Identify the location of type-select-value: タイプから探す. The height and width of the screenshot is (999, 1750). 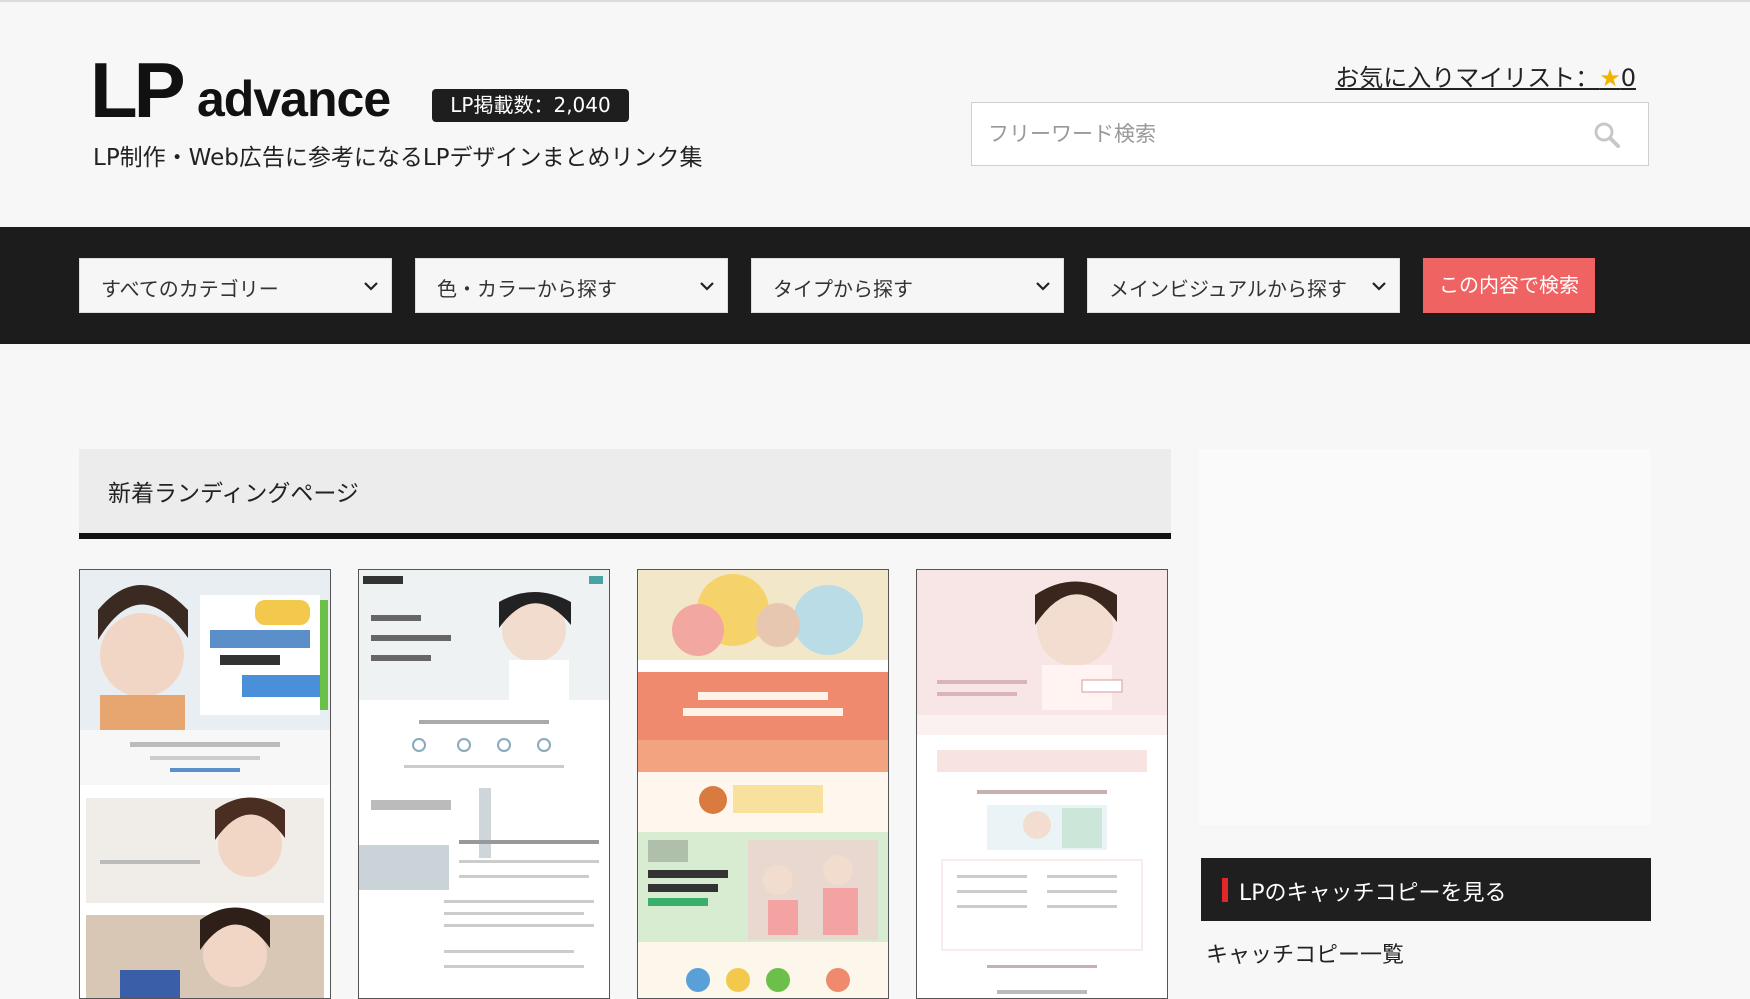
(843, 289).